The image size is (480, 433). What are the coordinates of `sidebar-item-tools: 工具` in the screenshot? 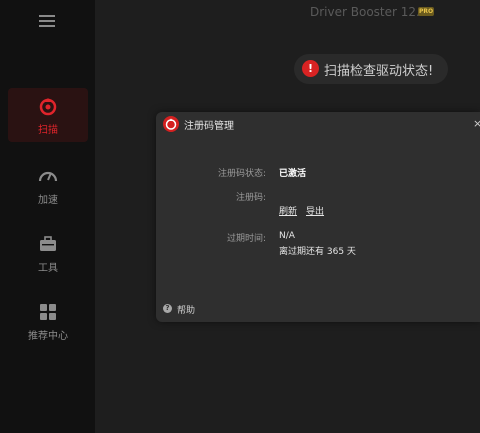 It's located at (48, 253).